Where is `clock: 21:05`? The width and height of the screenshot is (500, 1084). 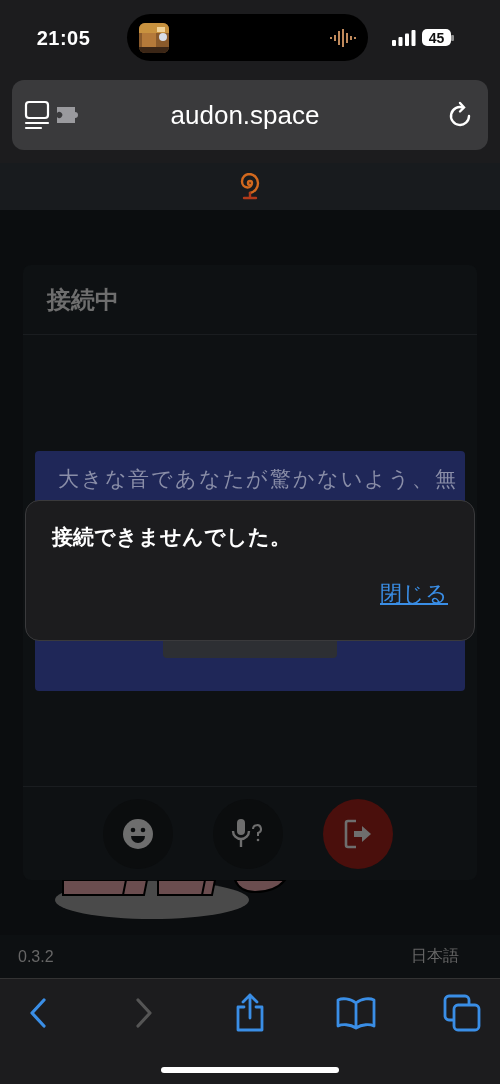
clock: 21:05 is located at coordinates (63, 38).